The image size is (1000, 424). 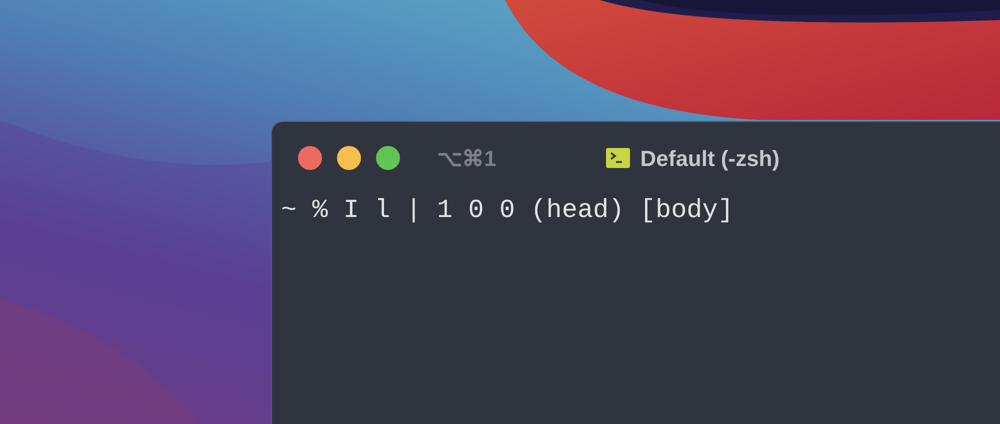 I want to click on tab-shortcut: ⌥⌘1, so click(x=466, y=158).